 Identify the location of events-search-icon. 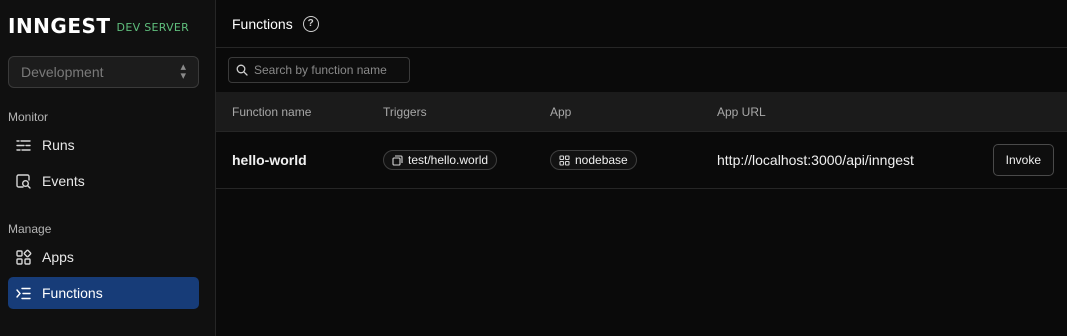
(23, 181).